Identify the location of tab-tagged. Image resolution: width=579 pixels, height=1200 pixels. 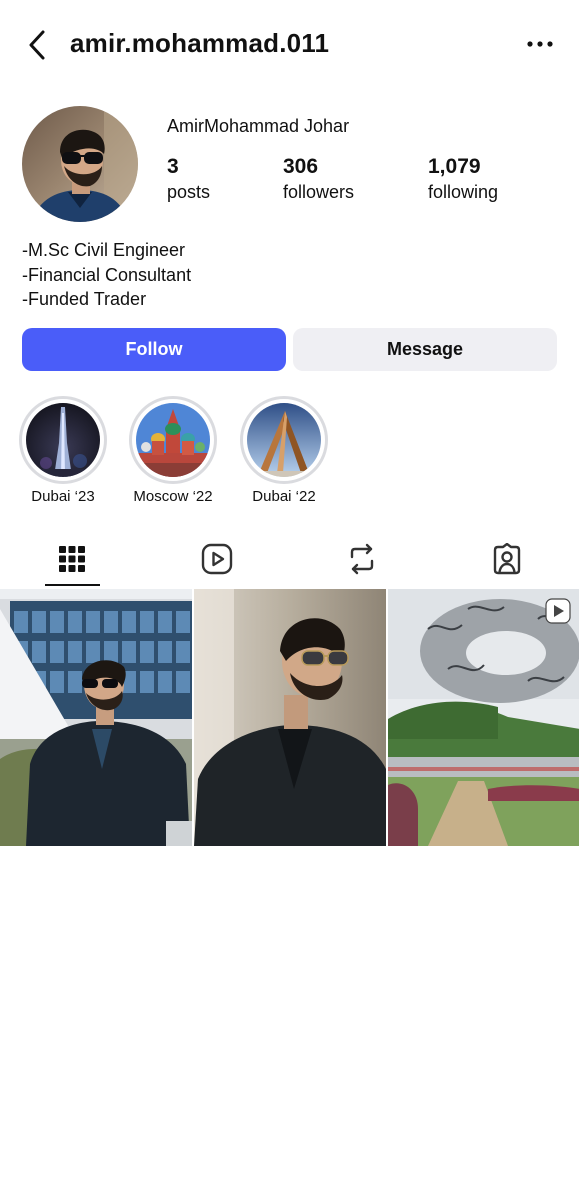
(507, 559).